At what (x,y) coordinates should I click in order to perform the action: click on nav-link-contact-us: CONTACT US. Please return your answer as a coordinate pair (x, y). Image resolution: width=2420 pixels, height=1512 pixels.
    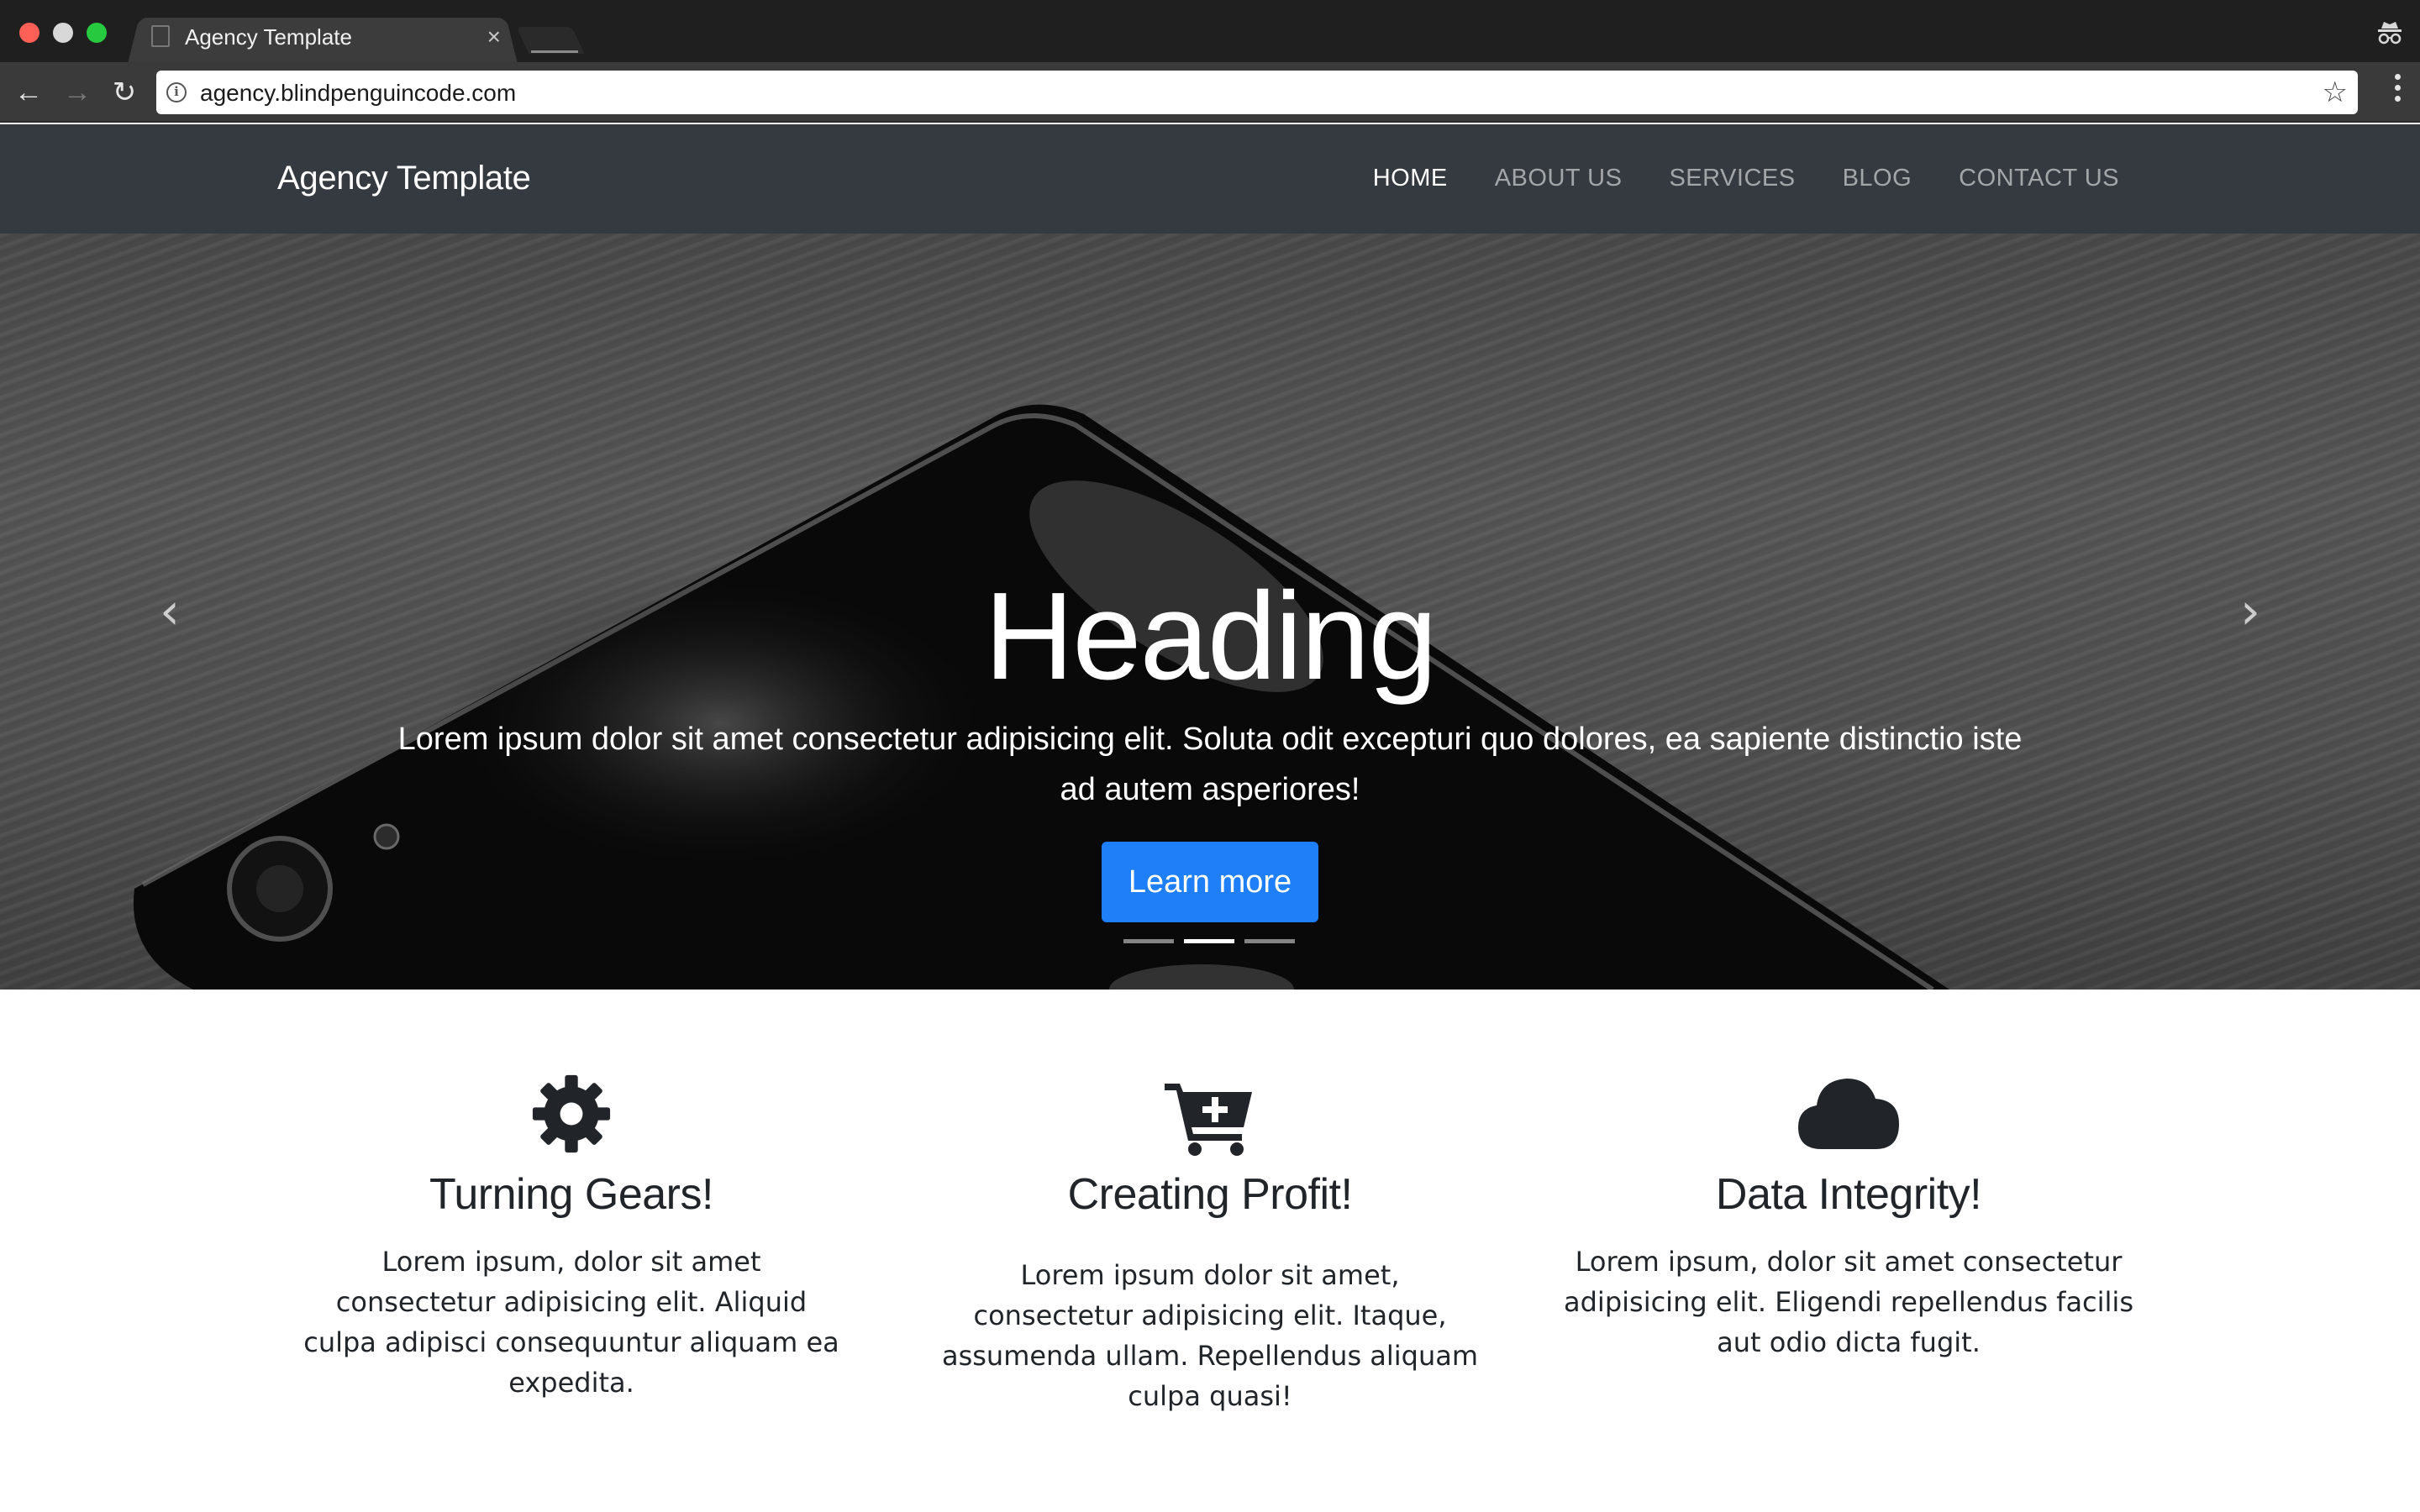
    Looking at the image, I should click on (2039, 178).